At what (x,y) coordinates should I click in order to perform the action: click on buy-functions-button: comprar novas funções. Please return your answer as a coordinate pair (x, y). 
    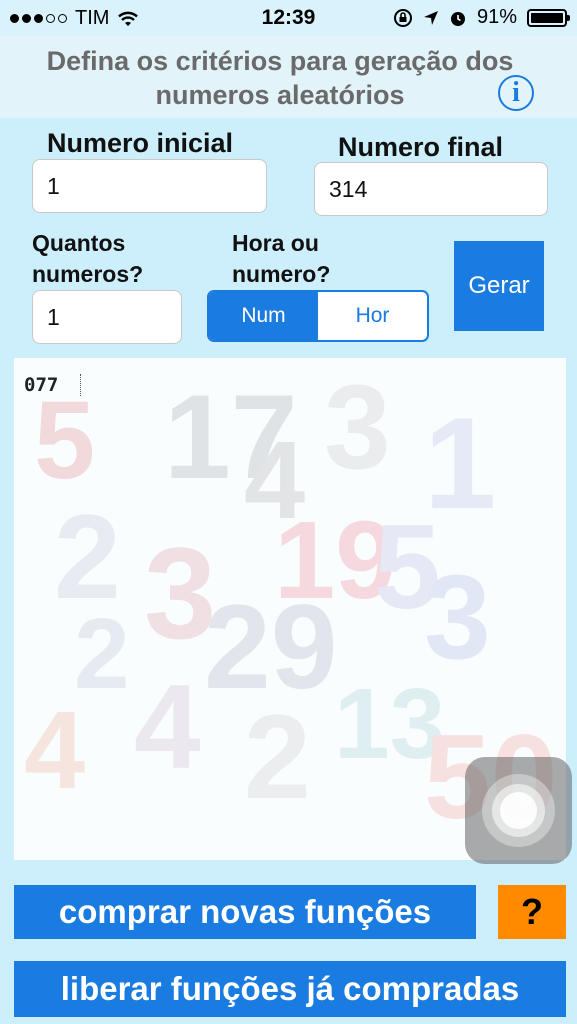
    Looking at the image, I should click on (245, 912).